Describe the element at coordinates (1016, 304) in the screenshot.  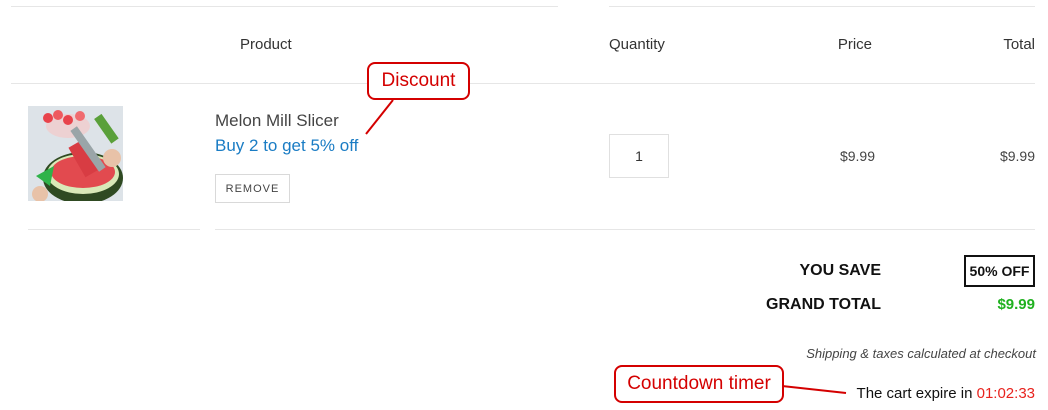
I see `grand-total-value: $9.99` at that location.